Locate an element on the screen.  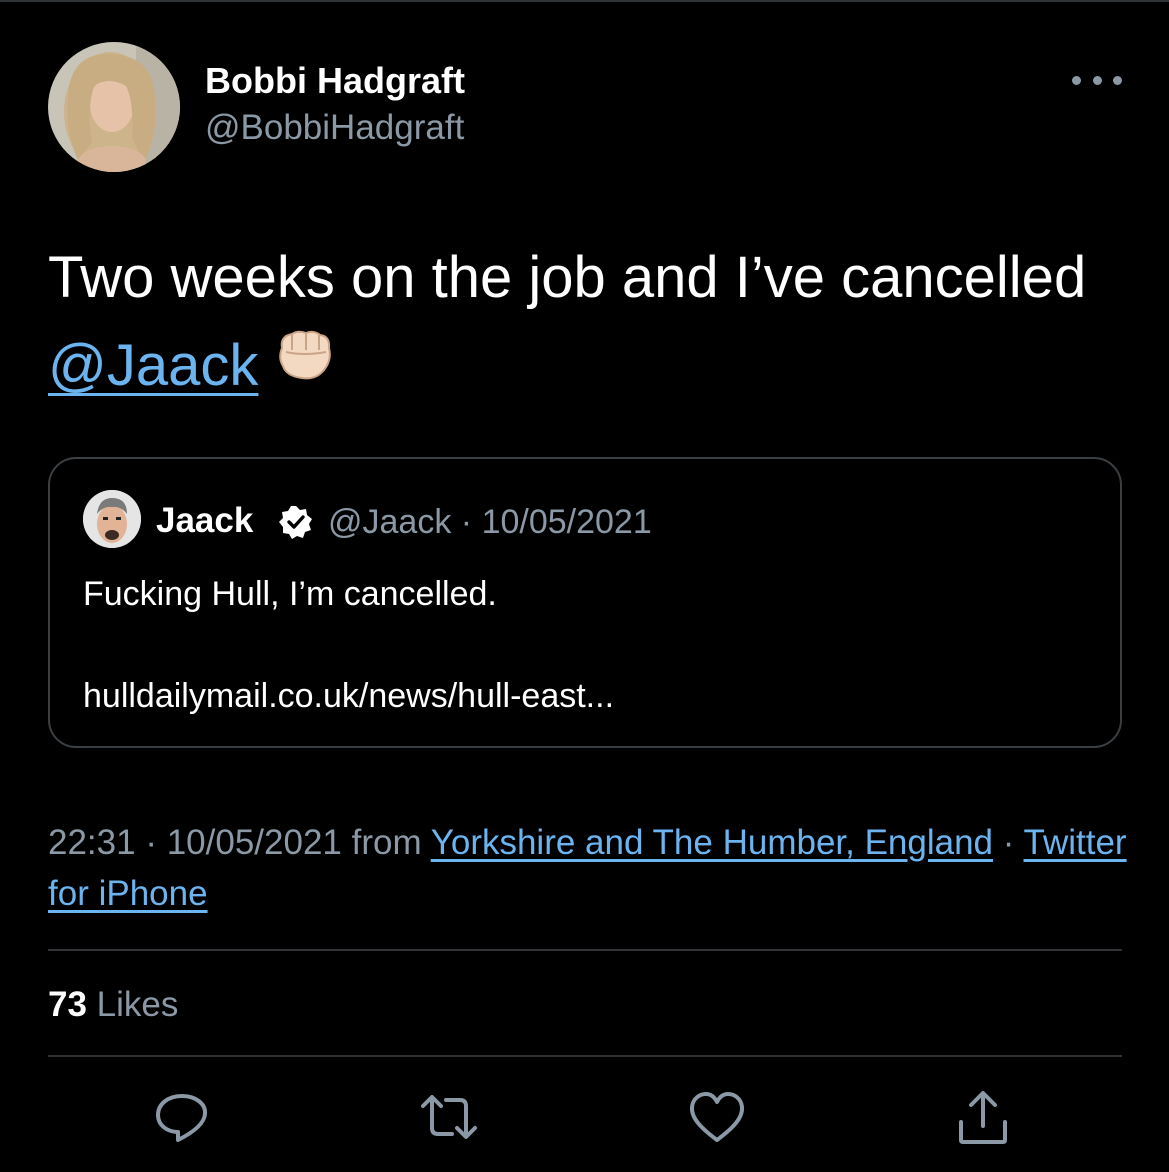
reply-button is located at coordinates (182, 1118).